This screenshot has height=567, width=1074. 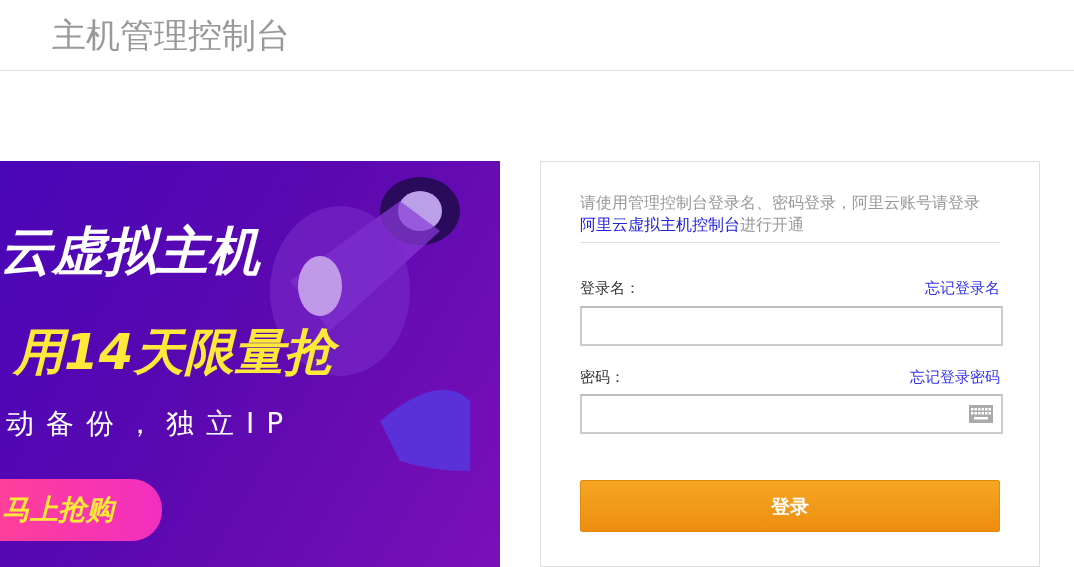 I want to click on field-label: 登录名：, so click(x=610, y=288).